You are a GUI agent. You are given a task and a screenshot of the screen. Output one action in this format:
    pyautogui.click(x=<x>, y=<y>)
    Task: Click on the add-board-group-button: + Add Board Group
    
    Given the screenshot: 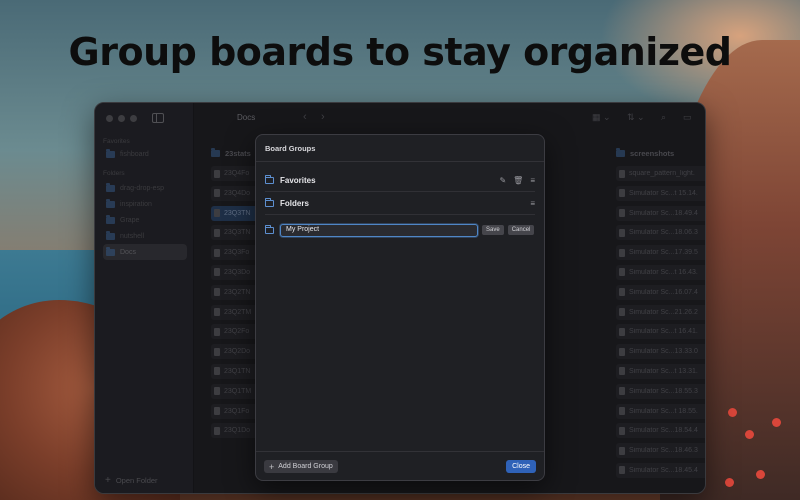 What is the action you would take?
    pyautogui.click(x=301, y=466)
    